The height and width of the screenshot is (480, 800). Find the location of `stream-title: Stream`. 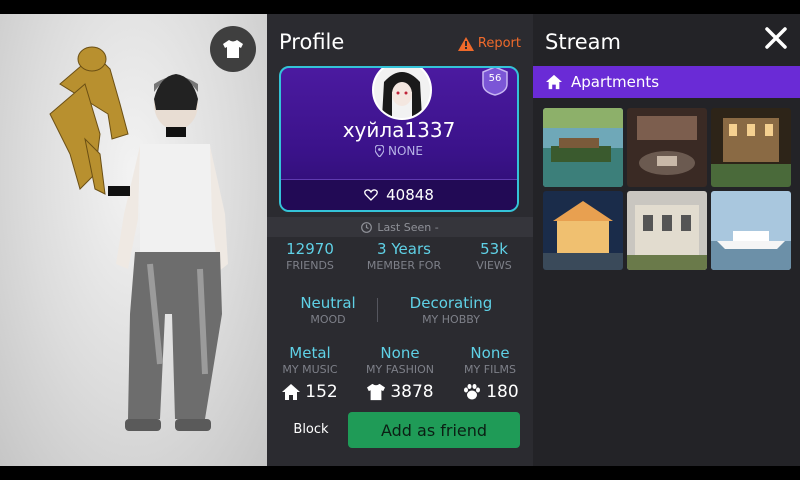

stream-title: Stream is located at coordinates (583, 42).